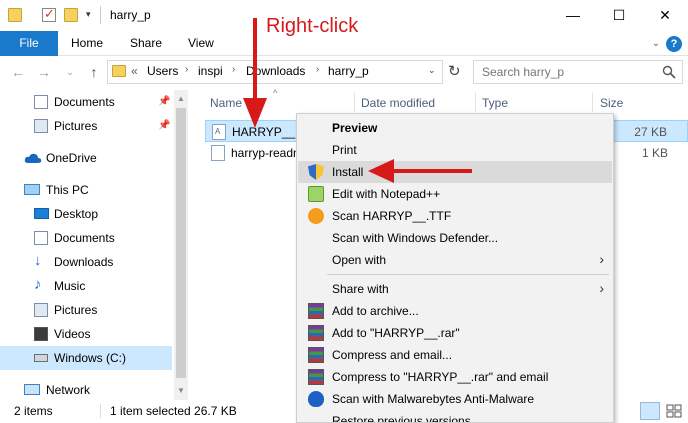  Describe the element at coordinates (146, 43) in the screenshot. I see `tab-share: Share` at that location.